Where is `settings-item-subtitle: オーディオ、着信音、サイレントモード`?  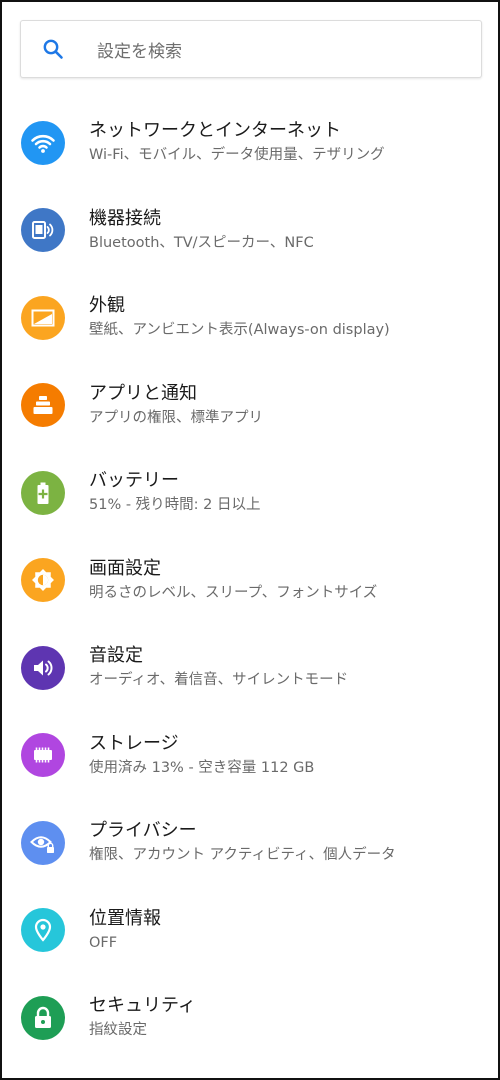 settings-item-subtitle: オーディオ、着信音、サイレントモード is located at coordinates (219, 680).